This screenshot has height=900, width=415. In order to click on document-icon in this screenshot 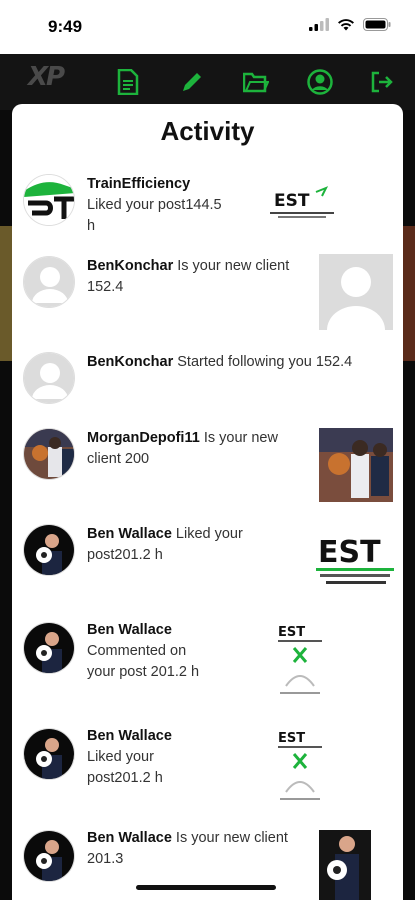, I will do `click(128, 82)`.